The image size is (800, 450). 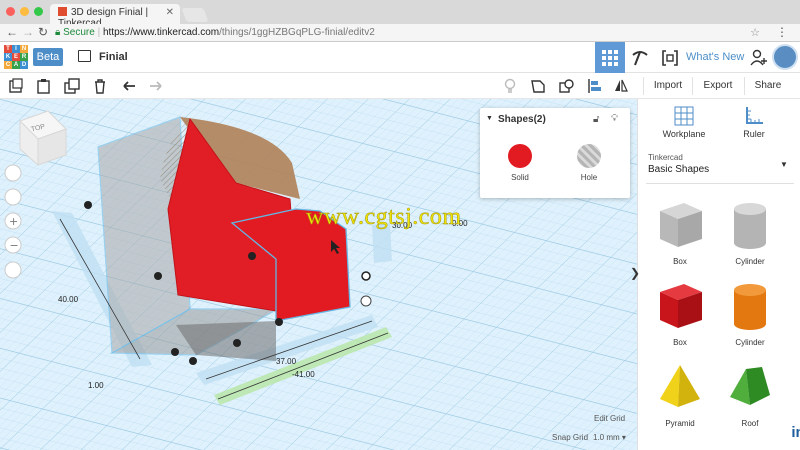 What do you see at coordinates (13, 173) in the screenshot?
I see `home-view-button` at bounding box center [13, 173].